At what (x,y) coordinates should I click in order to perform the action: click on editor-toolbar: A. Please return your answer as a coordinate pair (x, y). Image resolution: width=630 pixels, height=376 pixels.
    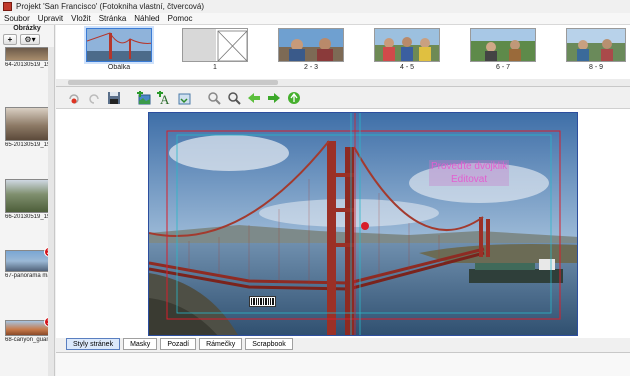
    Looking at the image, I should click on (343, 98).